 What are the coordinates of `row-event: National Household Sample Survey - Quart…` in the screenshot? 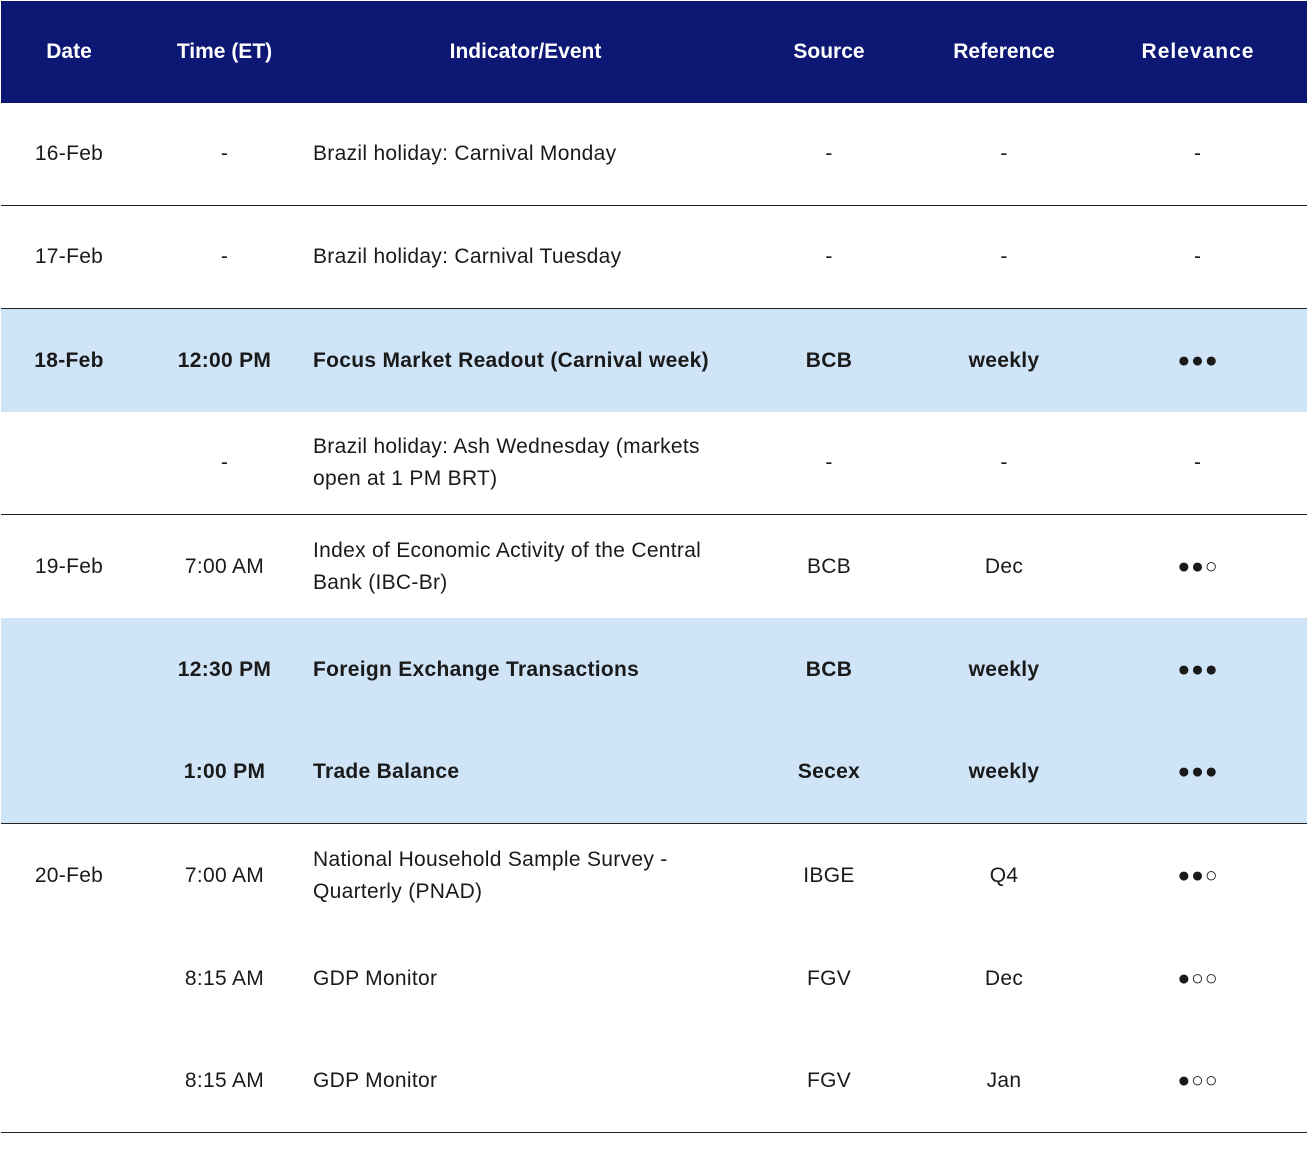 It's located at (490, 875).